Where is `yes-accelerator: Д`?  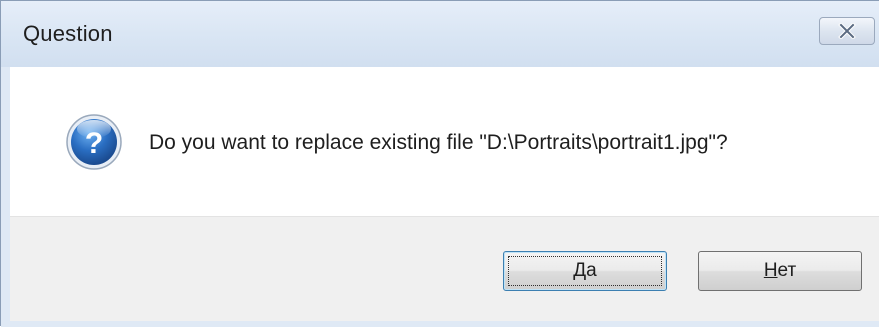
yes-accelerator: Д is located at coordinates (580, 270).